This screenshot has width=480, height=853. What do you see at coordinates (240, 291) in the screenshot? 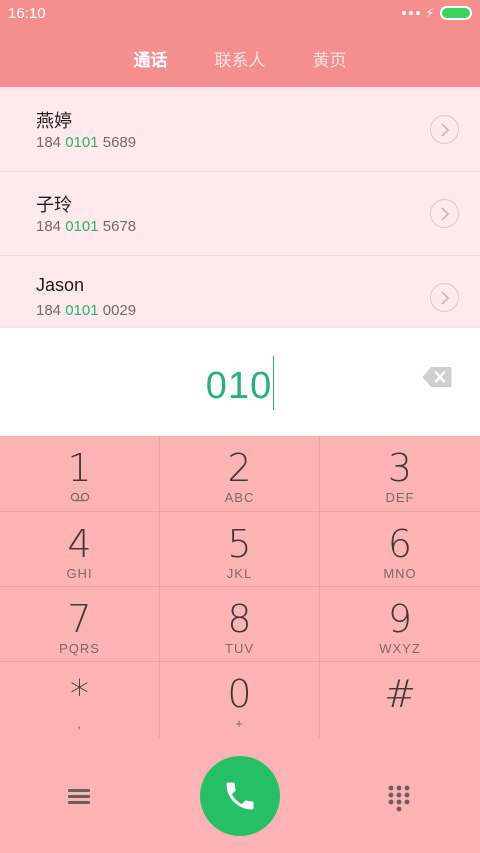
I see `contact-row: Jason 184 0101 0029` at bounding box center [240, 291].